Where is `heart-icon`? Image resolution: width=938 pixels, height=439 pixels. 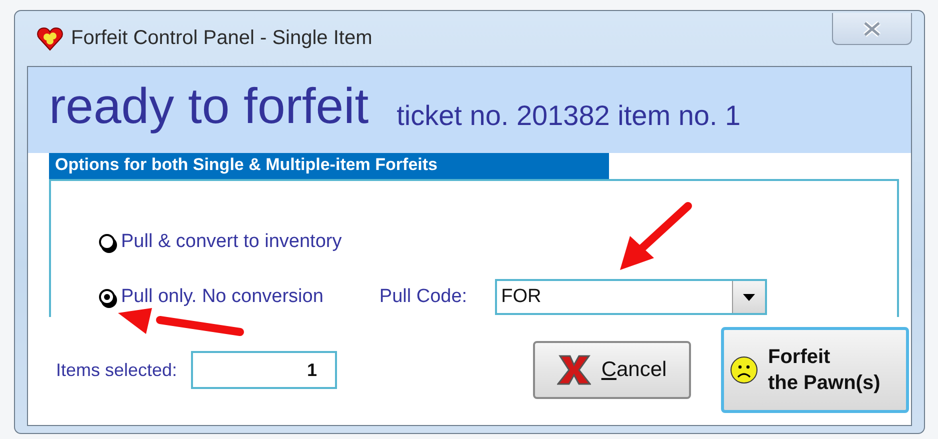
heart-icon is located at coordinates (50, 38).